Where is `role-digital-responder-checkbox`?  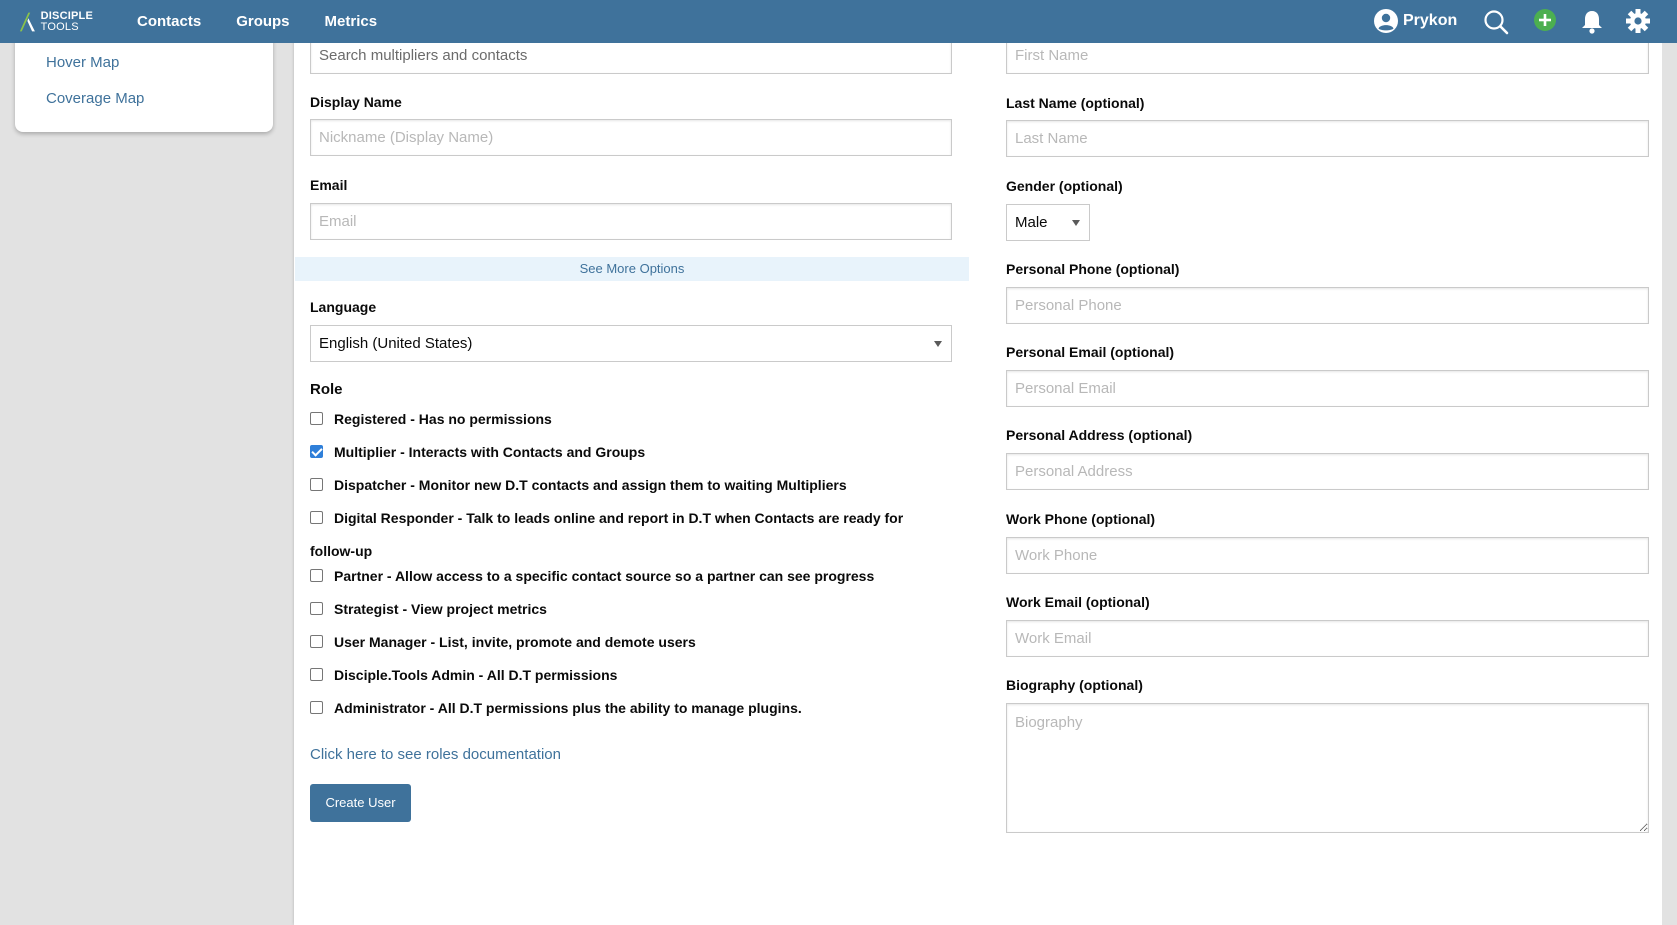
role-digital-responder-checkbox is located at coordinates (316, 517).